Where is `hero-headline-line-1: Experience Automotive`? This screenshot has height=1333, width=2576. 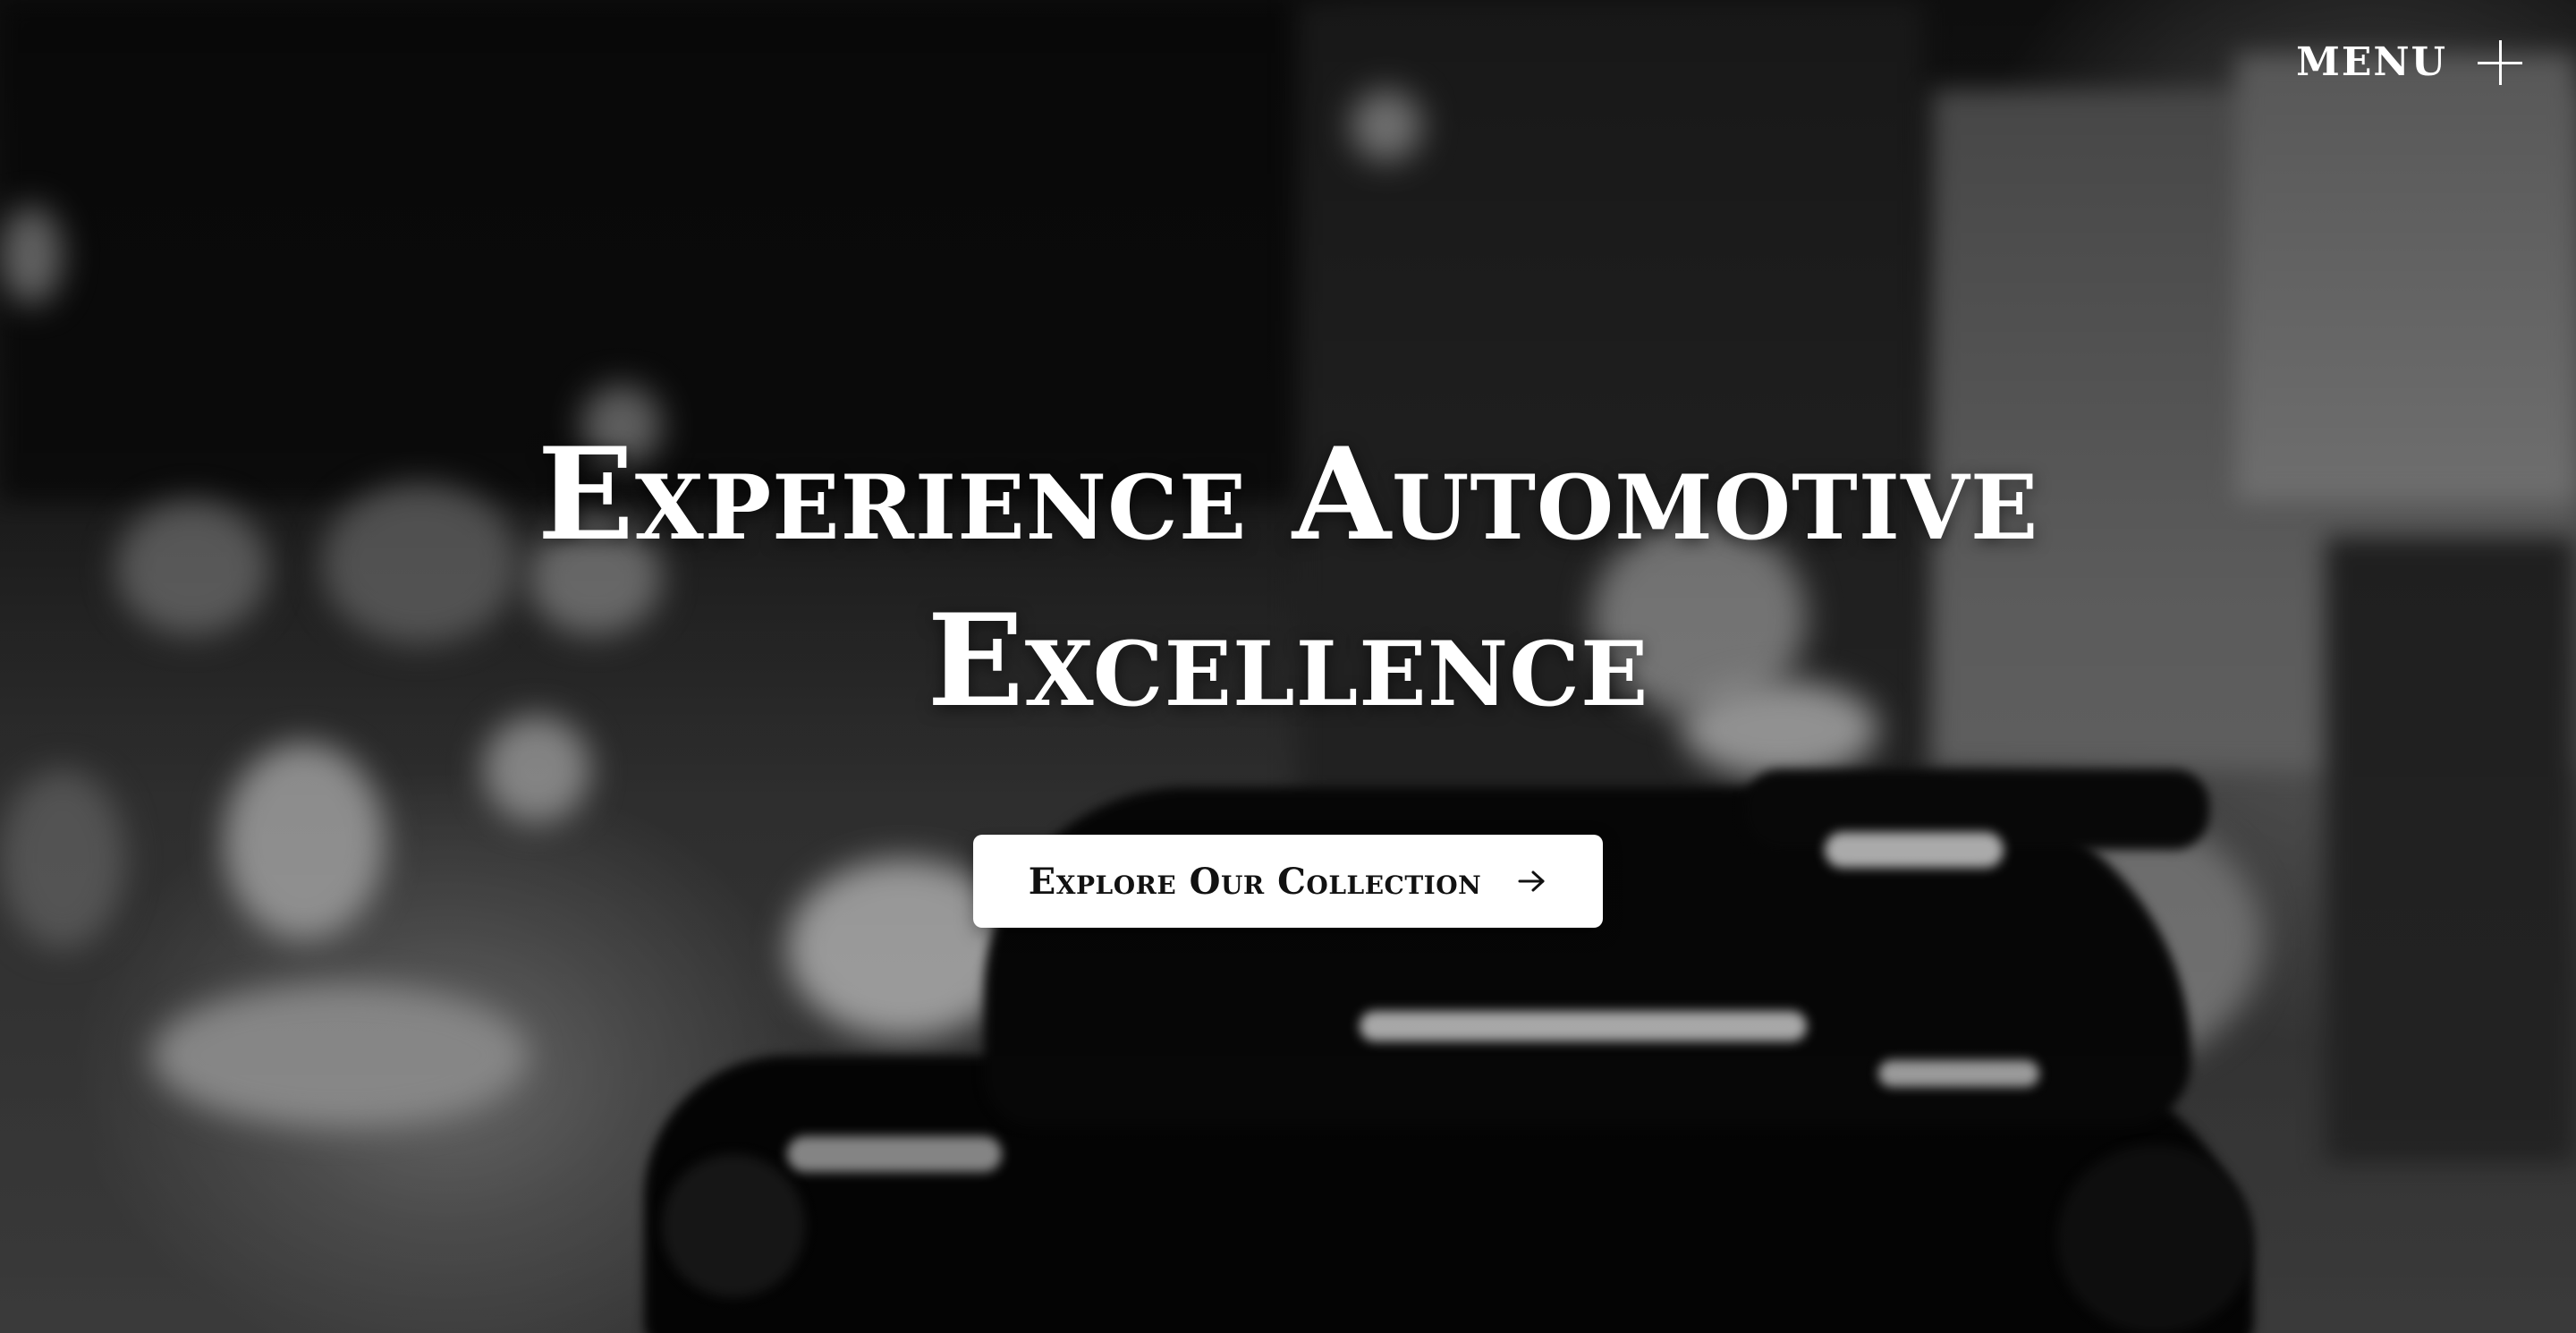 hero-headline-line-1: Experience Automotive is located at coordinates (1288, 494).